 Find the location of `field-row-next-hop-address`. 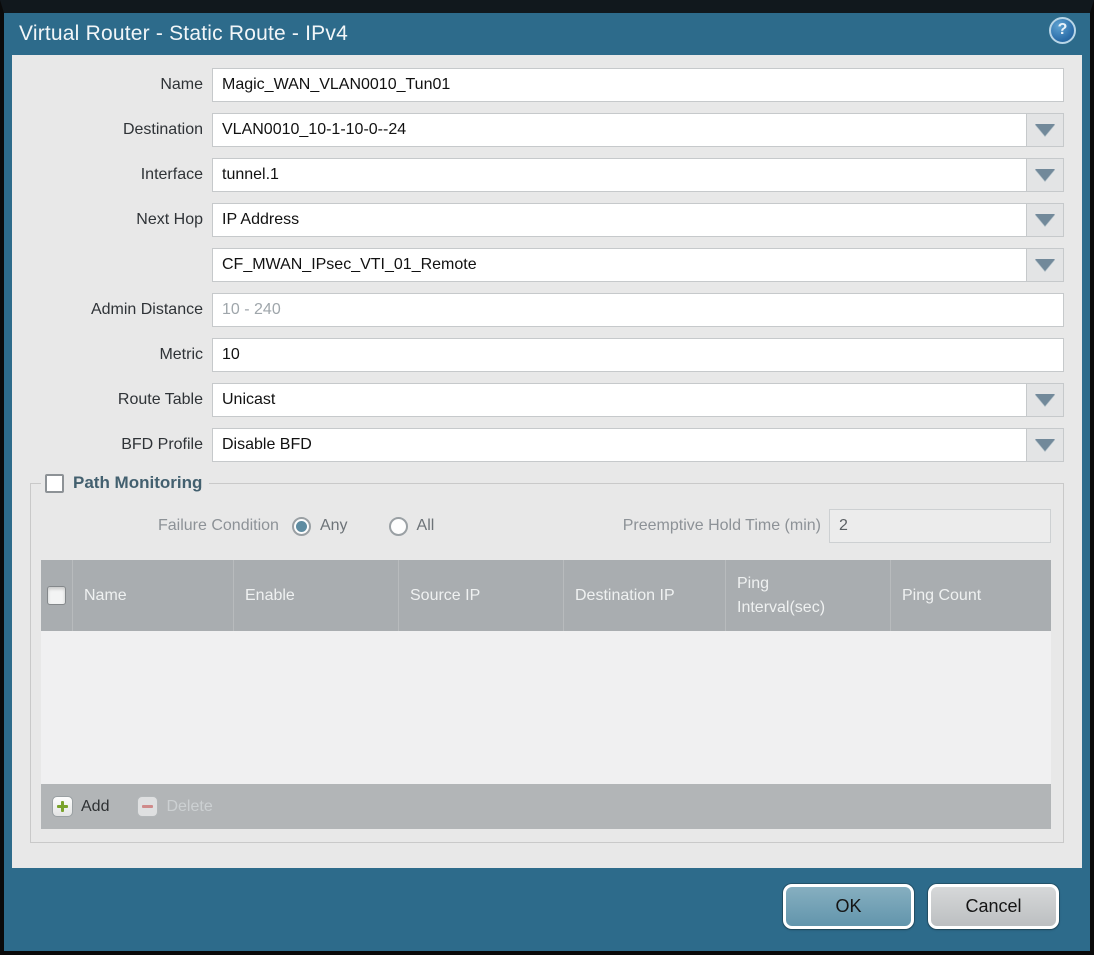

field-row-next-hop-address is located at coordinates (547, 265).